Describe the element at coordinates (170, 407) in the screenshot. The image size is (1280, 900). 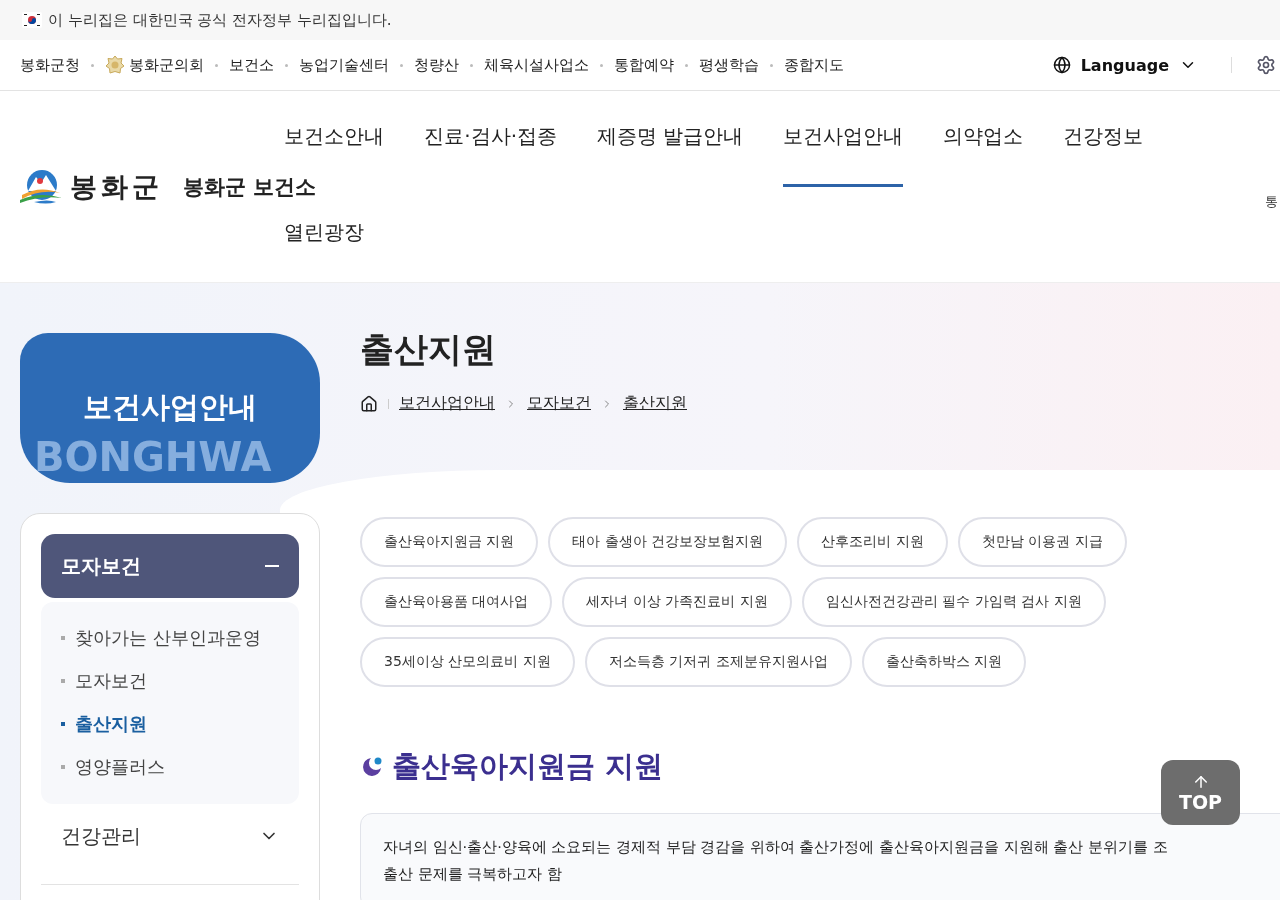
I see `section-title: 보건사업안내` at that location.